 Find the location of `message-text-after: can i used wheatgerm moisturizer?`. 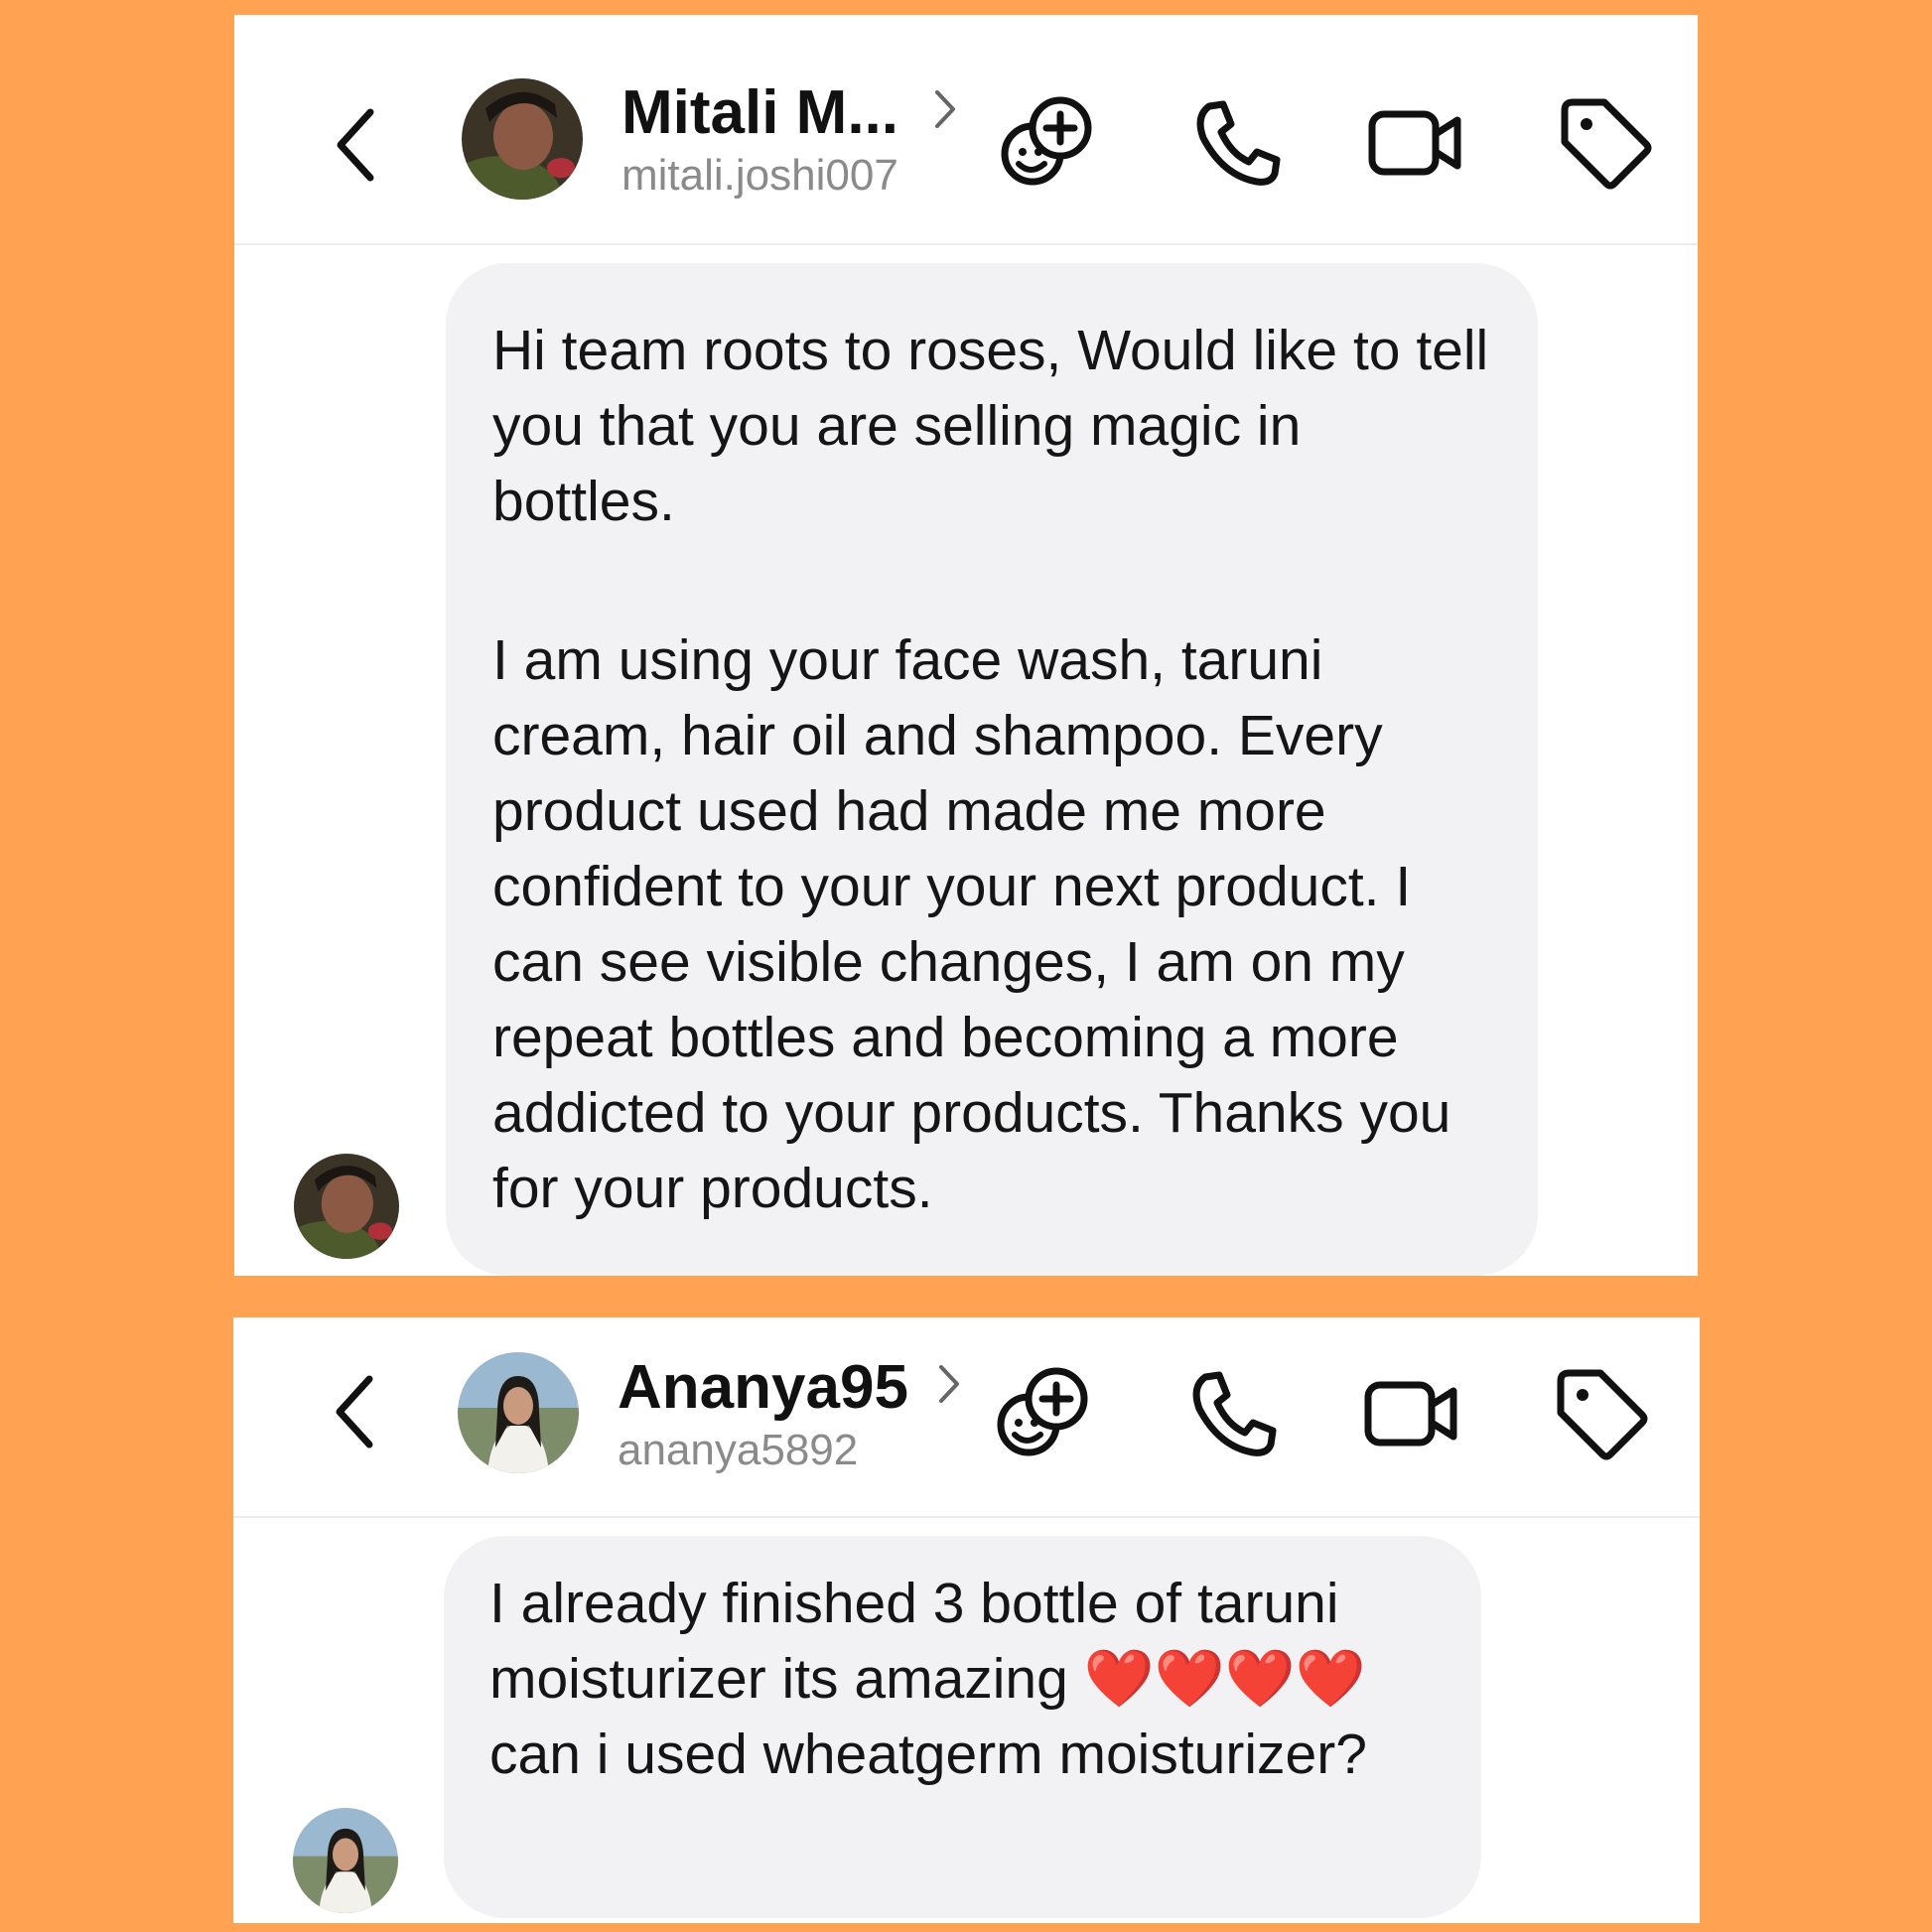

message-text-after: can i used wheatgerm moisturizer? is located at coordinates (928, 1754).